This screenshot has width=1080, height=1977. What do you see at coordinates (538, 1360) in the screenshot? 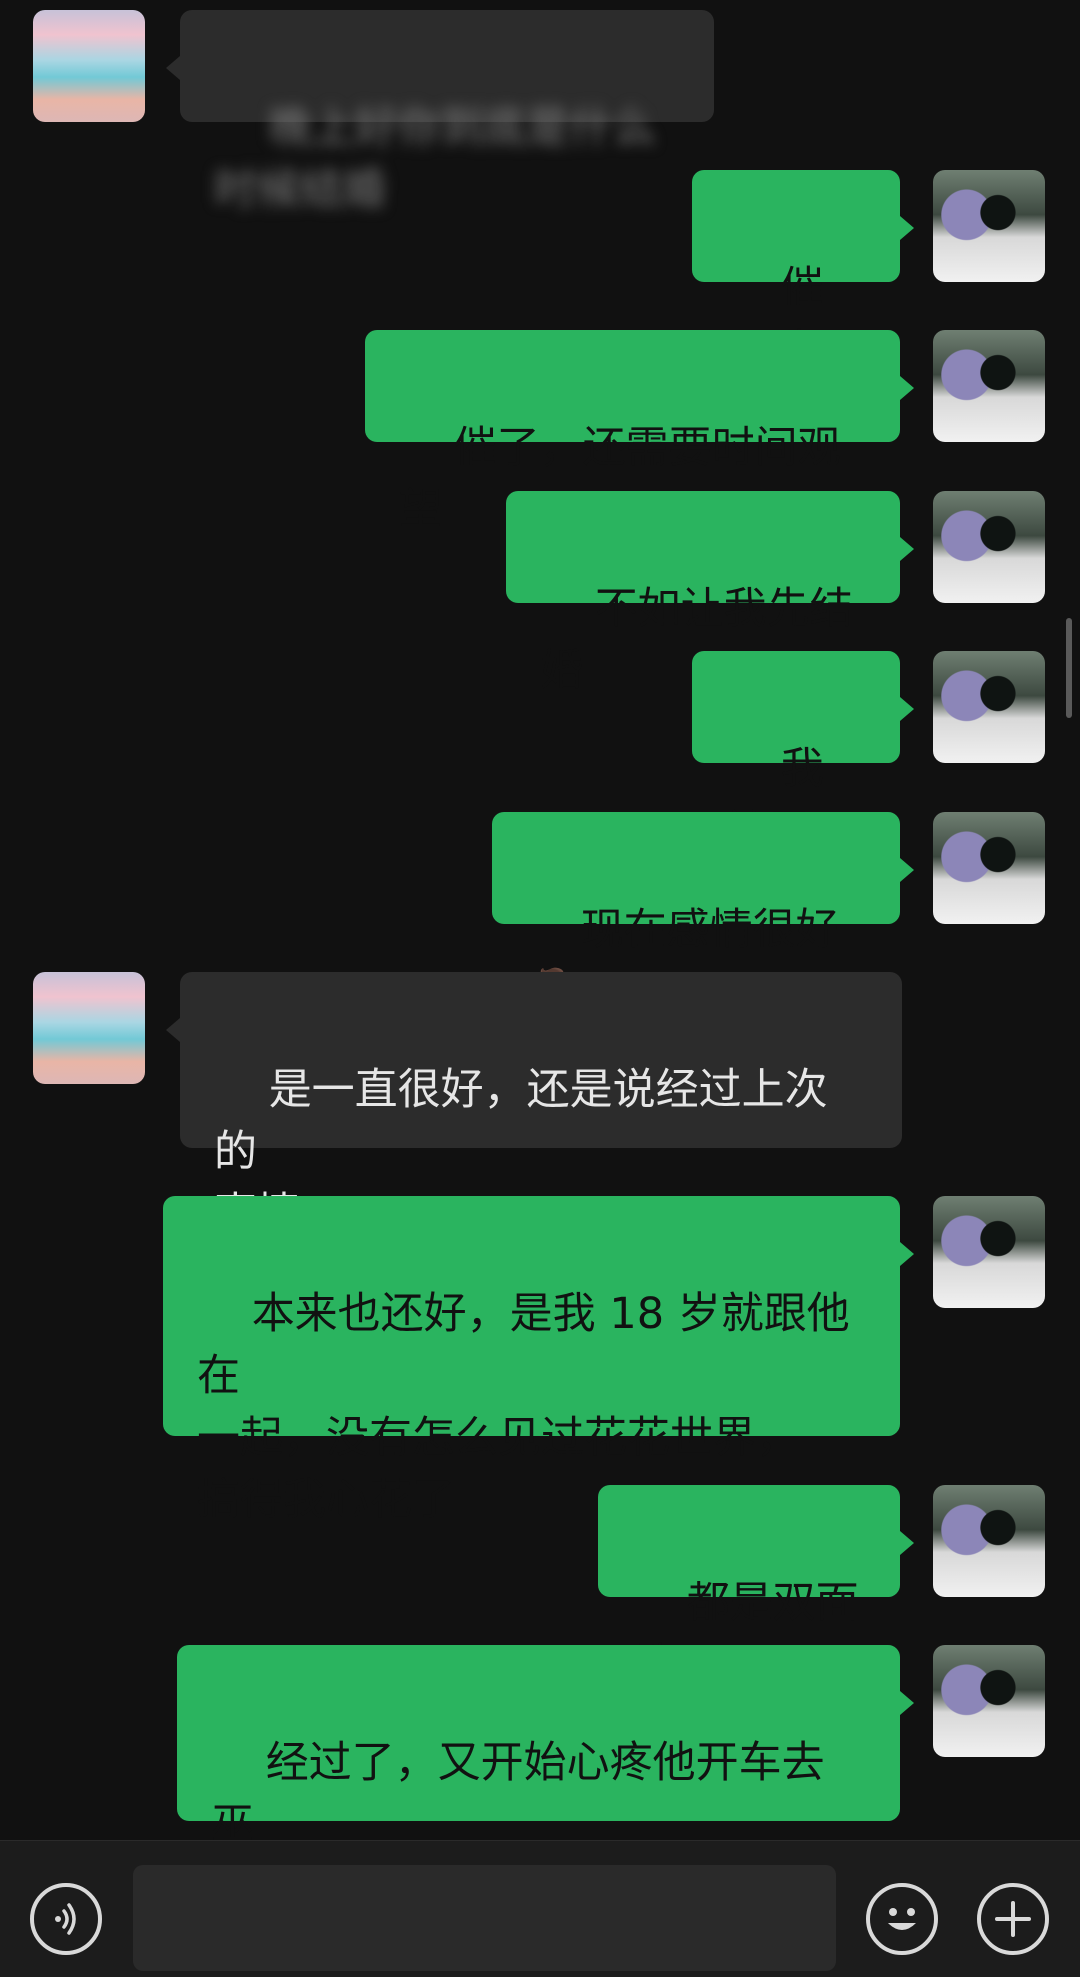
I see `message-bubble-outgoing: 本来也还好，是我 18 岁就跟他在 一起，没有怎么见过花花世界， 搞得我心花了` at bounding box center [538, 1360].